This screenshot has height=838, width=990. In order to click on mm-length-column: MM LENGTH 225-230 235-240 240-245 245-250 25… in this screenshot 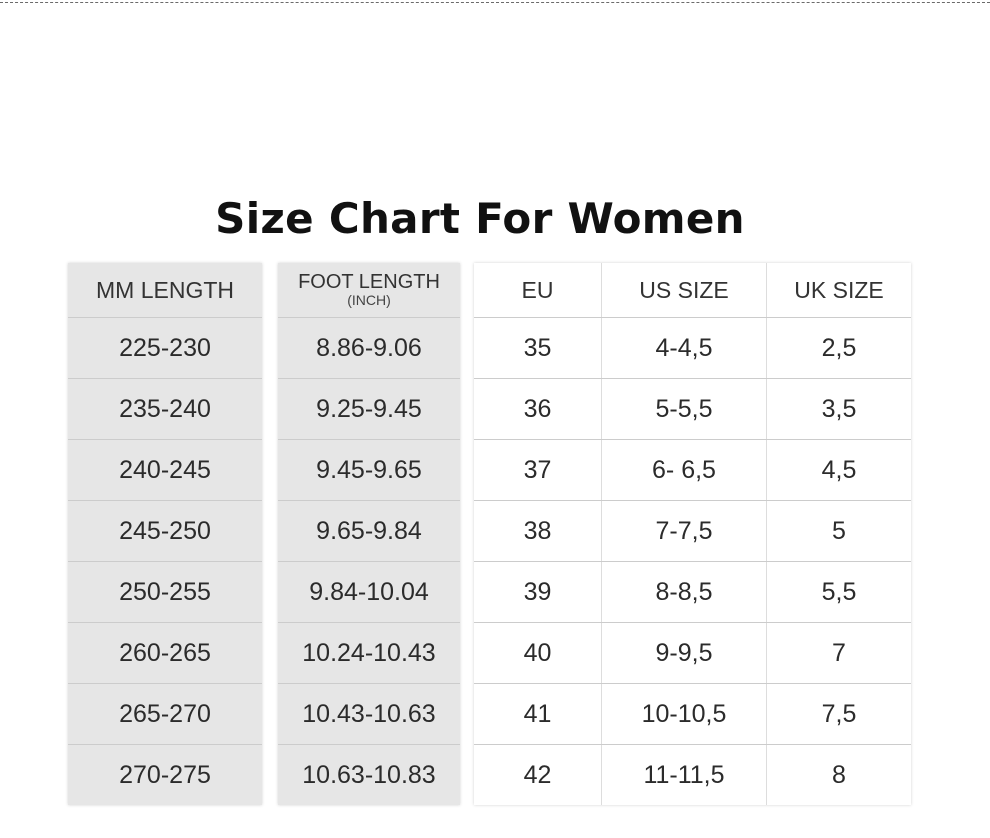, I will do `click(165, 534)`.